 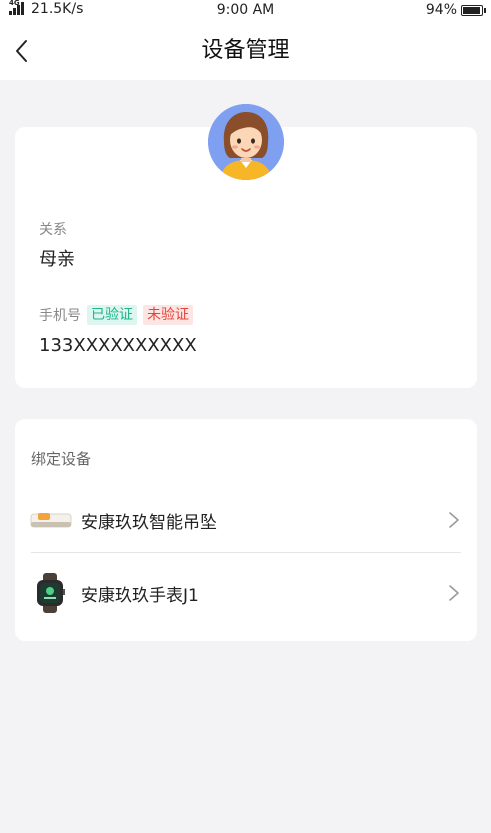 I want to click on battery-icon, so click(x=473, y=10).